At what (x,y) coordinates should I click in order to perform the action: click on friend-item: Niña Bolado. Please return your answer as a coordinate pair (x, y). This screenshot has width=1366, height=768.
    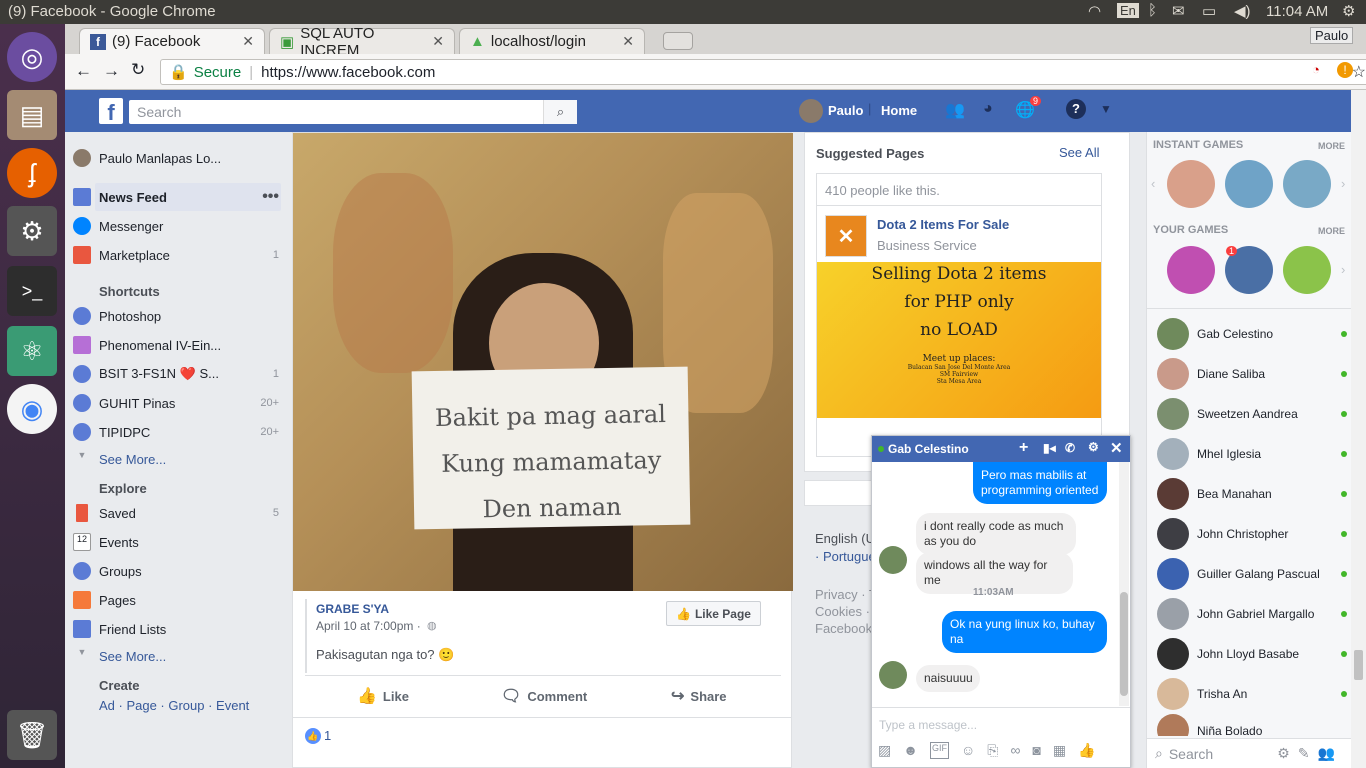
    Looking at the image, I should click on (1252, 725).